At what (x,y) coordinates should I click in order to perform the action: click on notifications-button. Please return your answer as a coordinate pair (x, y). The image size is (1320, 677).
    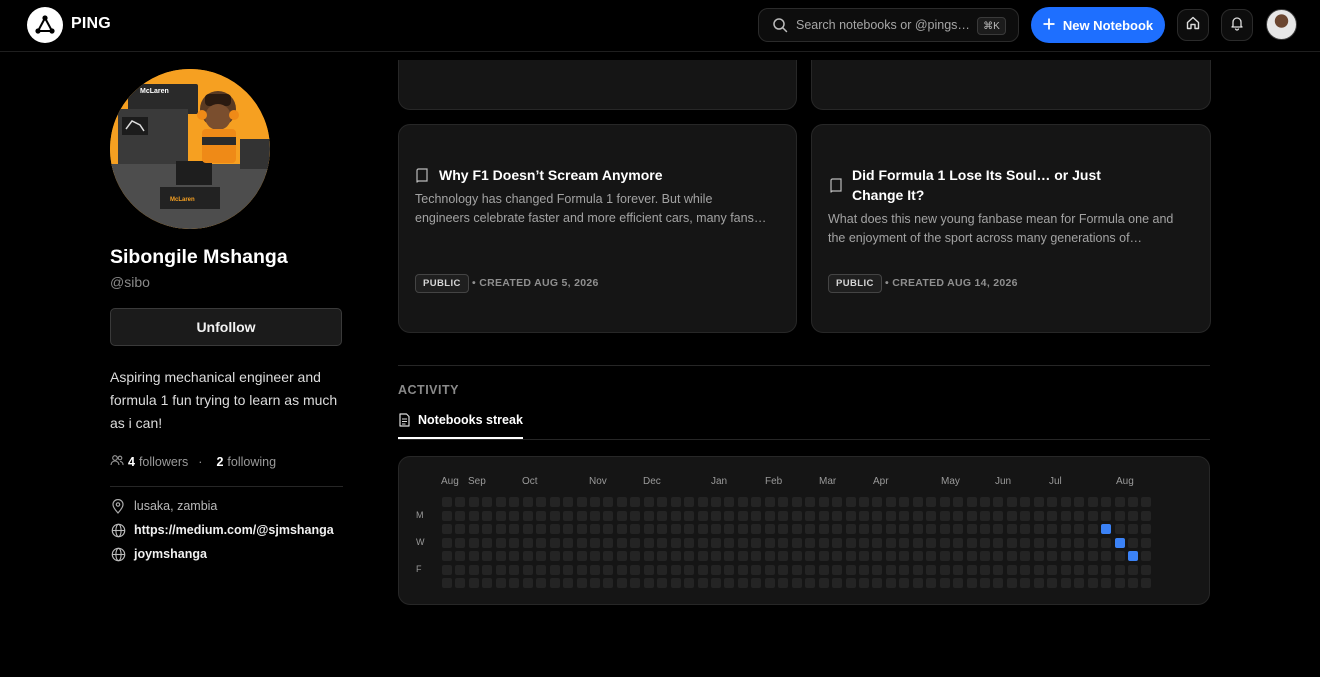
    Looking at the image, I should click on (1237, 25).